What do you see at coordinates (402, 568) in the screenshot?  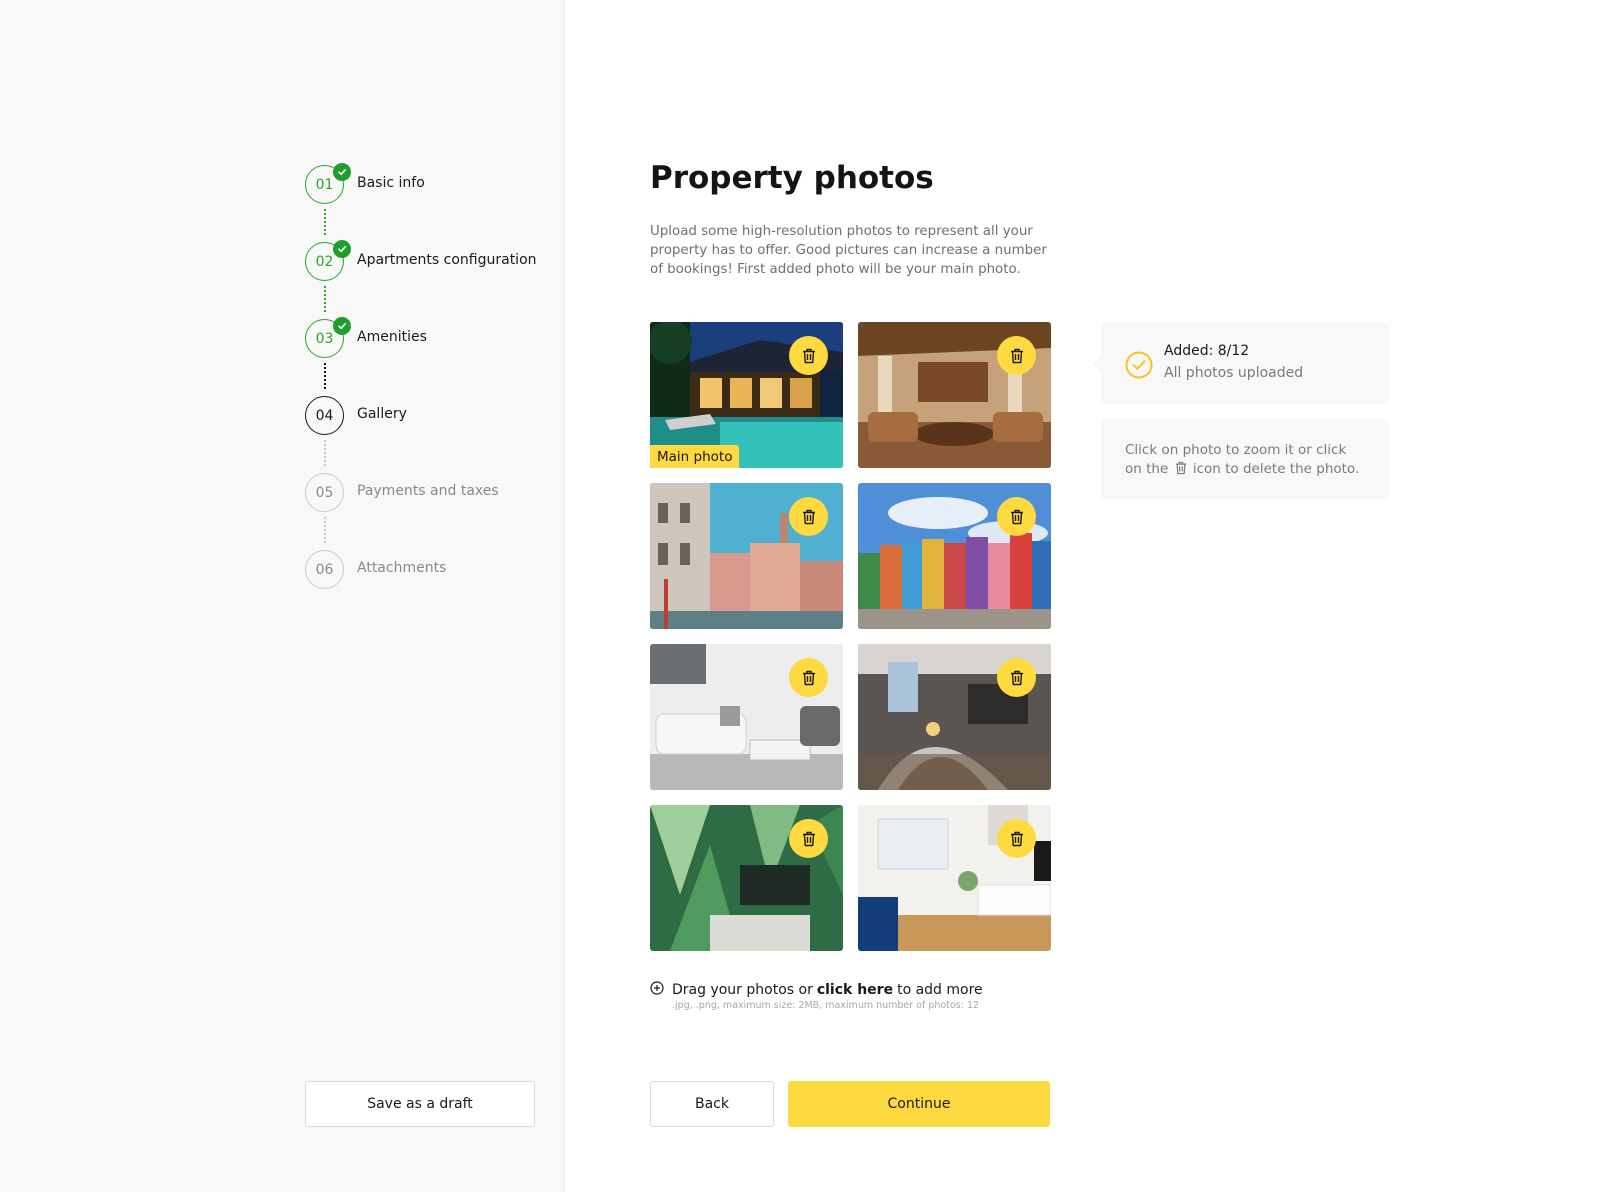 I see `step-label: Attachments` at bounding box center [402, 568].